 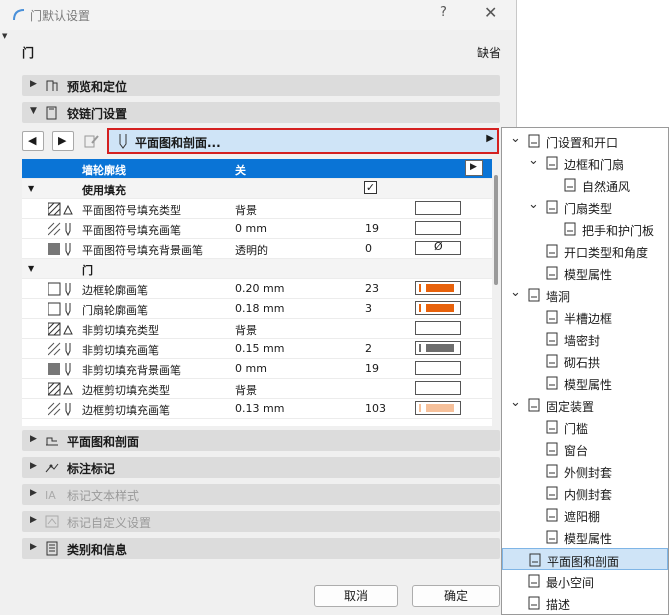 What do you see at coordinates (582, 341) in the screenshot?
I see `tree-item-label: 墙密封` at bounding box center [582, 341].